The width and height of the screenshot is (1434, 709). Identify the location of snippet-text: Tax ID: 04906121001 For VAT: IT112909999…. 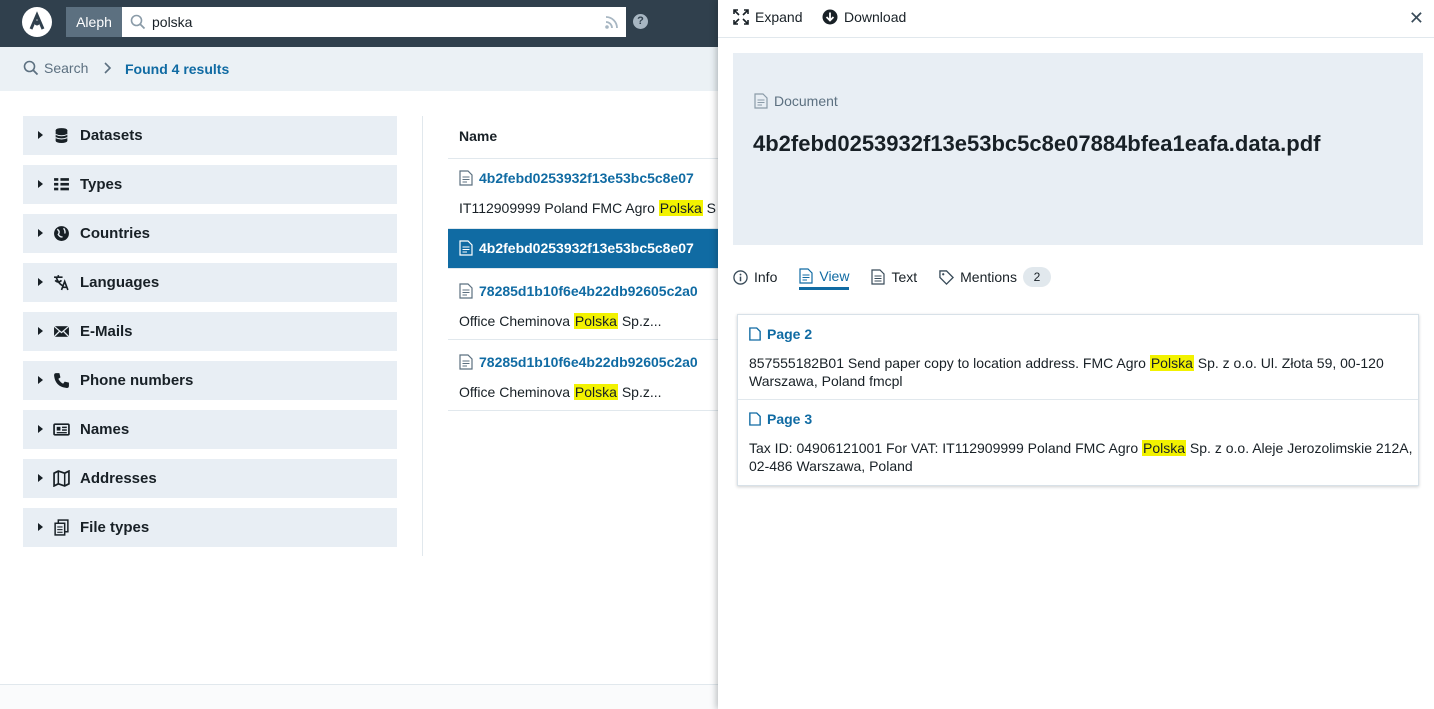
(946, 448).